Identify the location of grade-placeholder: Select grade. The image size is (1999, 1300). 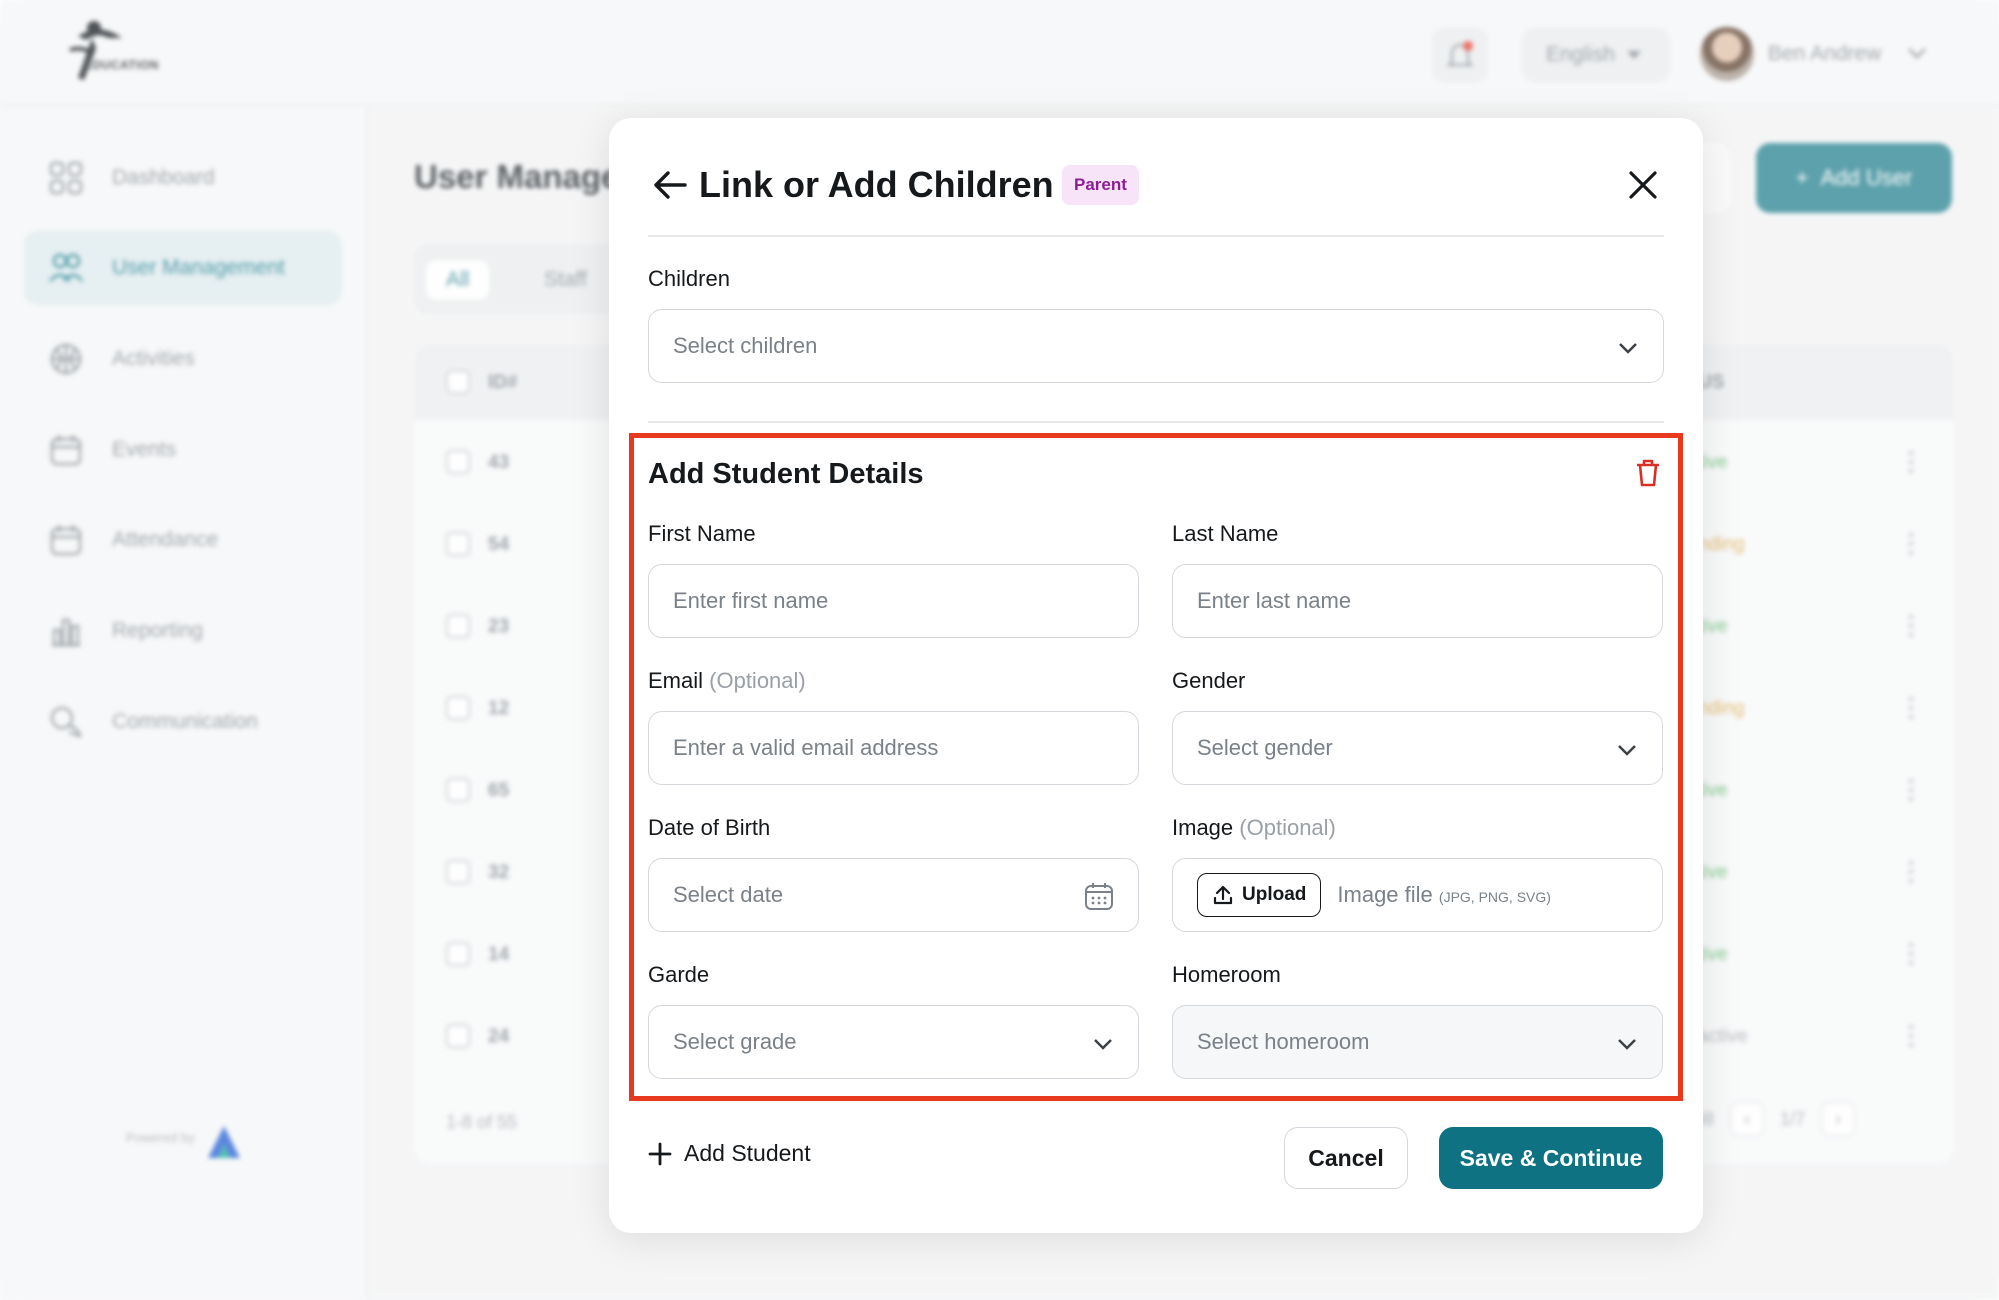
(735, 1041).